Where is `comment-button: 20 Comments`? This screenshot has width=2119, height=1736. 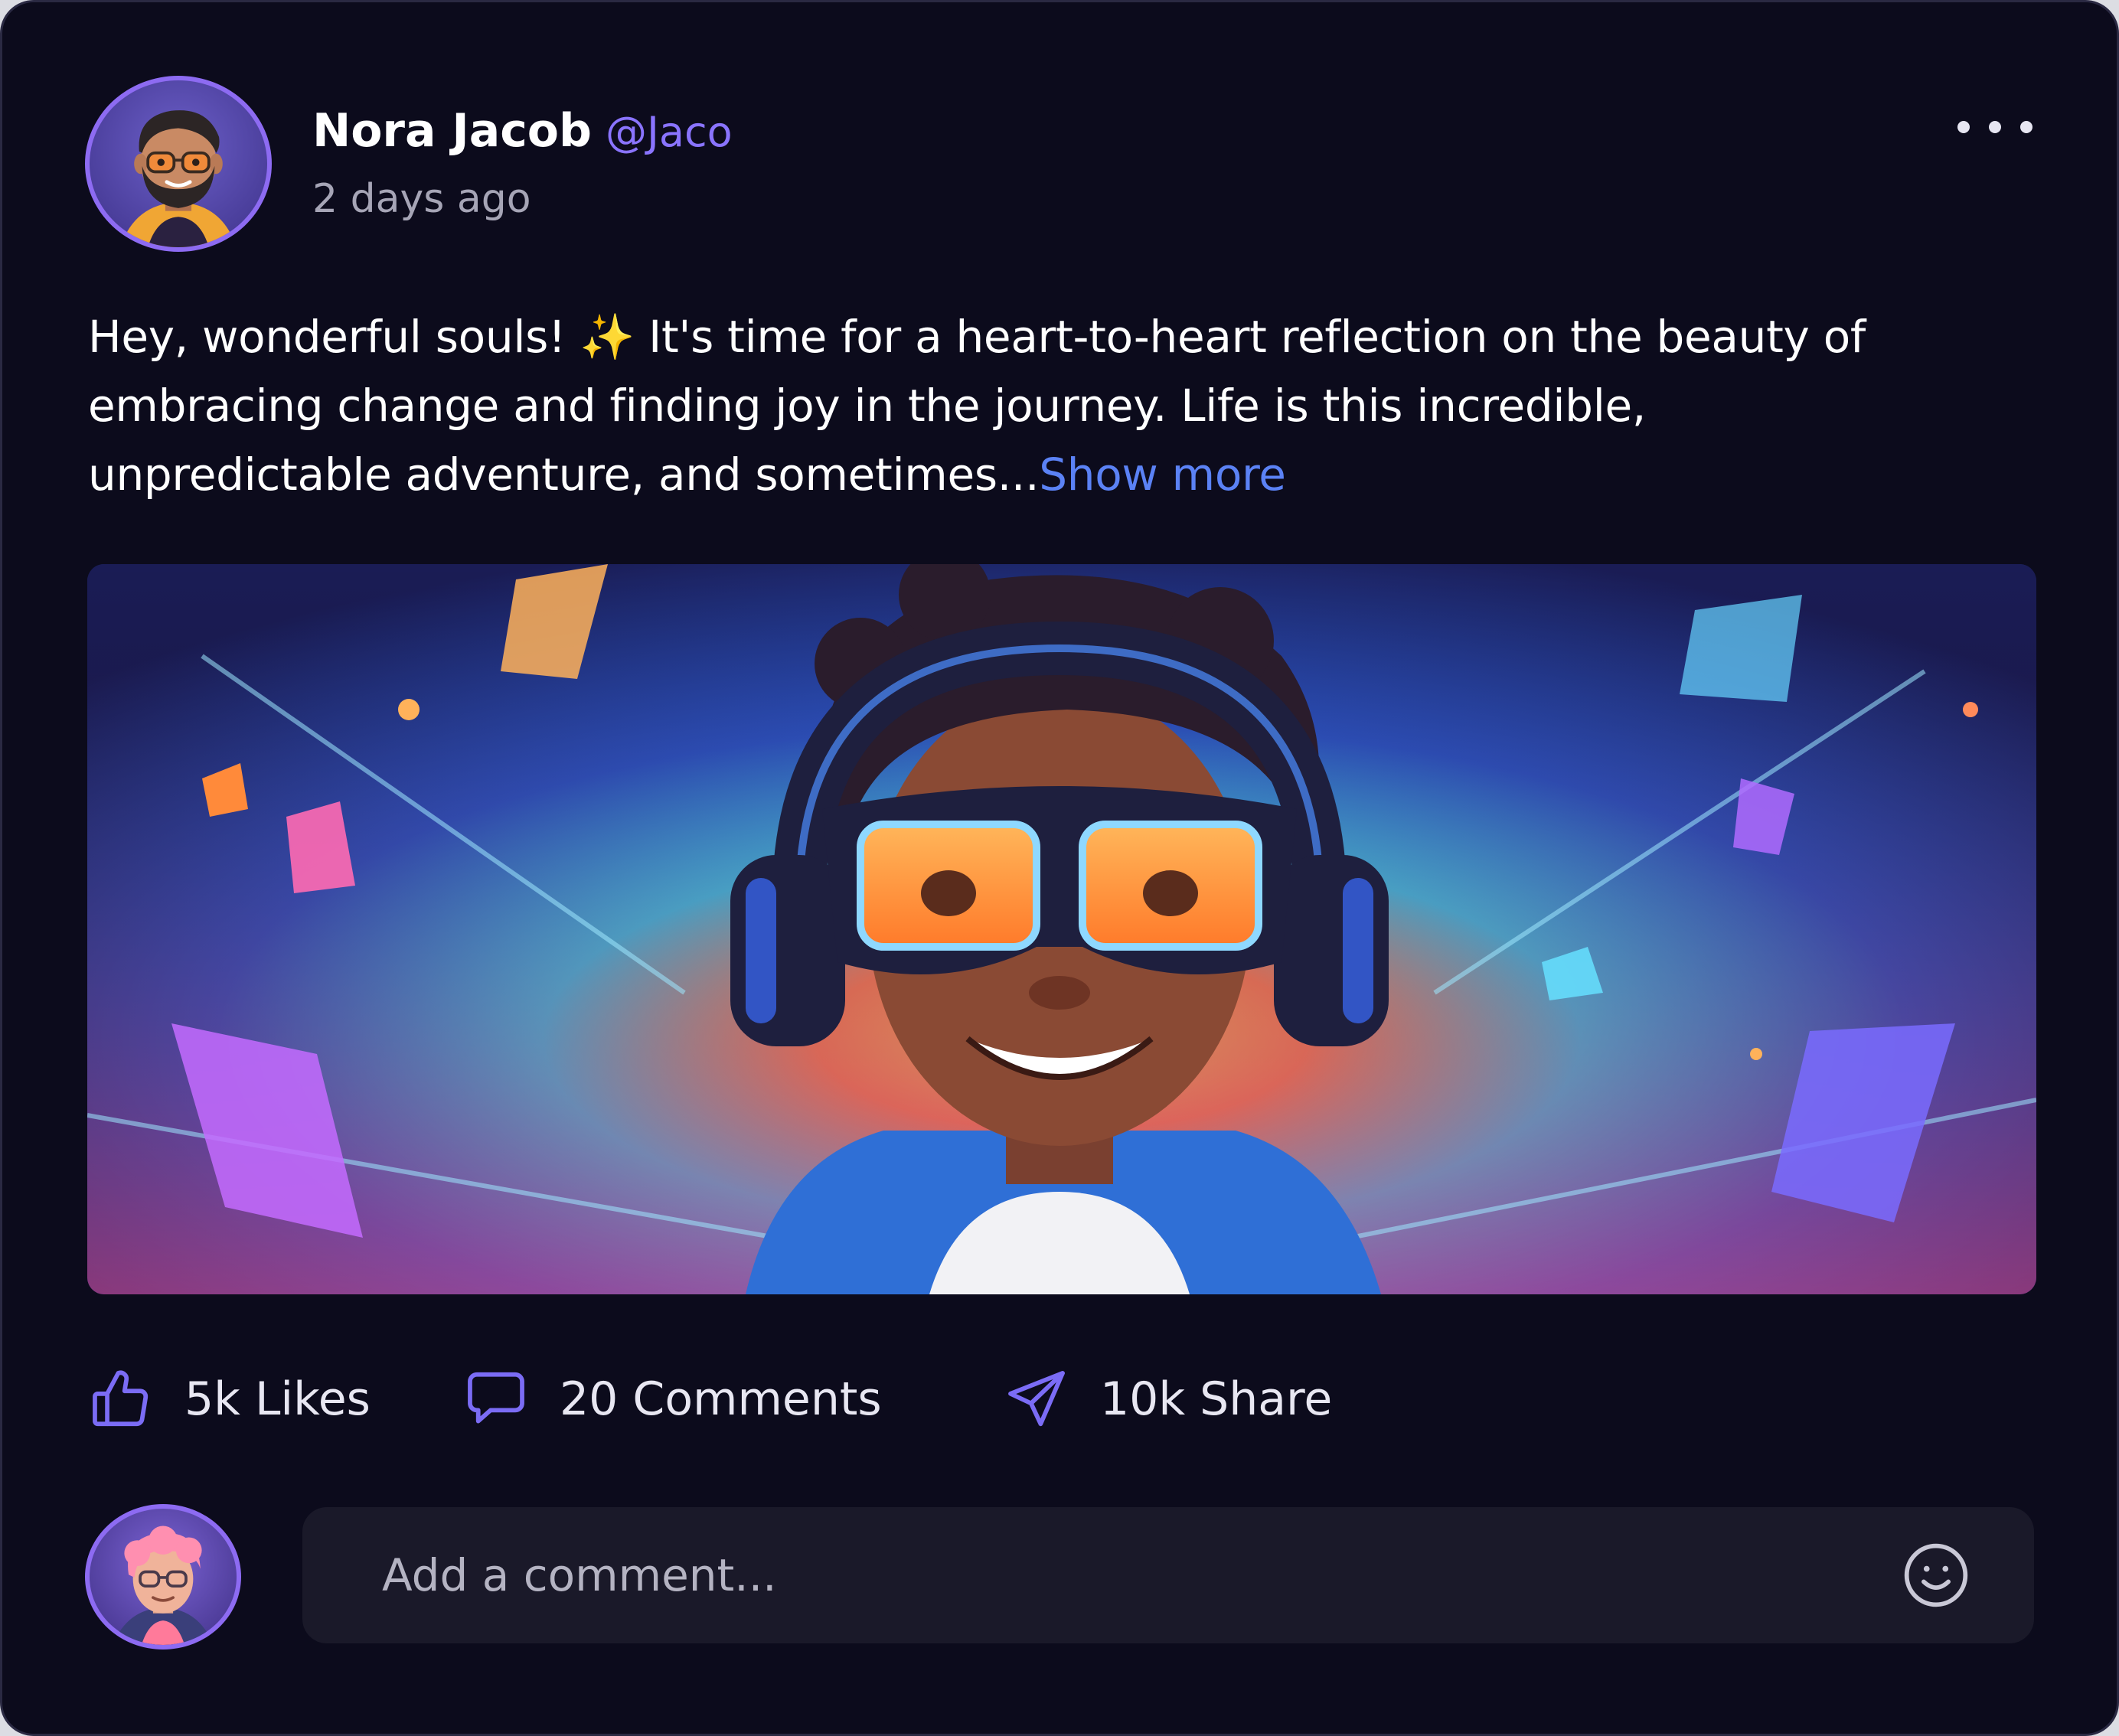 comment-button: 20 Comments is located at coordinates (673, 1399).